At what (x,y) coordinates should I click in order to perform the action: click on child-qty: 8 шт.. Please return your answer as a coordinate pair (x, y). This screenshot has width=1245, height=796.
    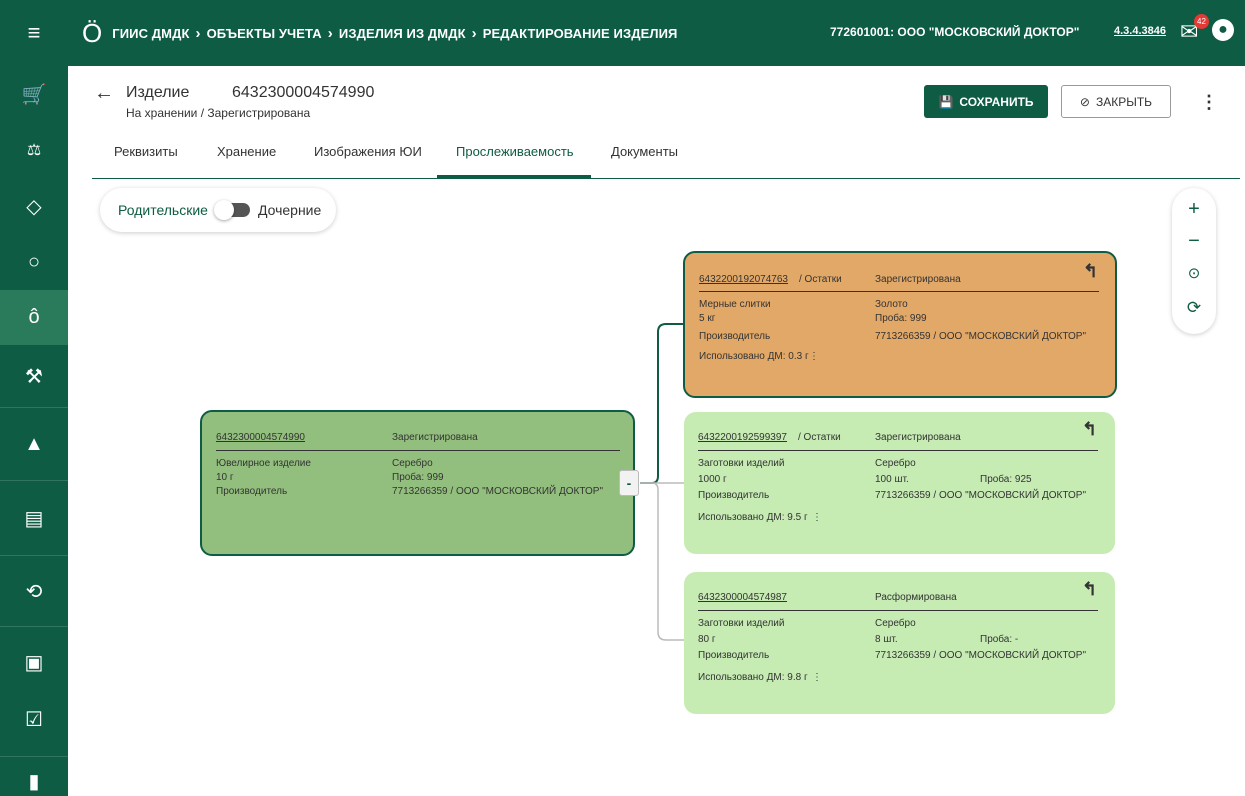
    Looking at the image, I should click on (886, 639).